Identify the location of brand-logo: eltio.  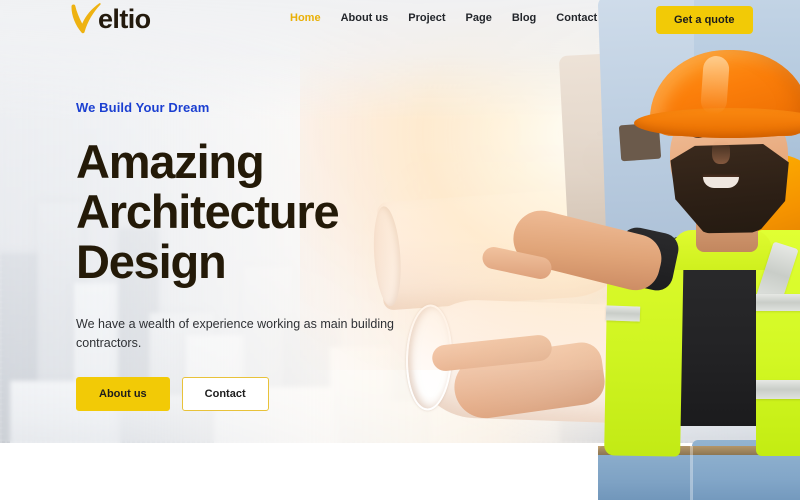
(109, 19).